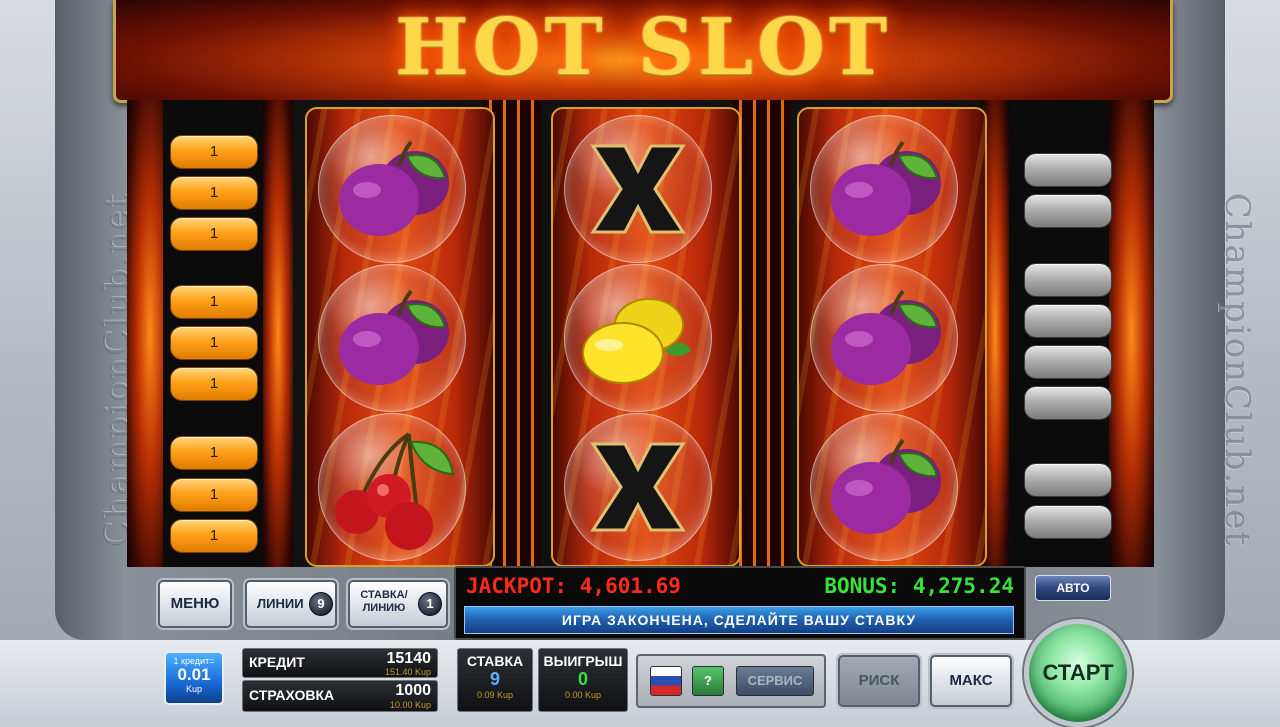 The image size is (1280, 727). What do you see at coordinates (340, 663) in the screenshot?
I see `credit-display: КРЕДИТ 15140 151.40 Kup` at bounding box center [340, 663].